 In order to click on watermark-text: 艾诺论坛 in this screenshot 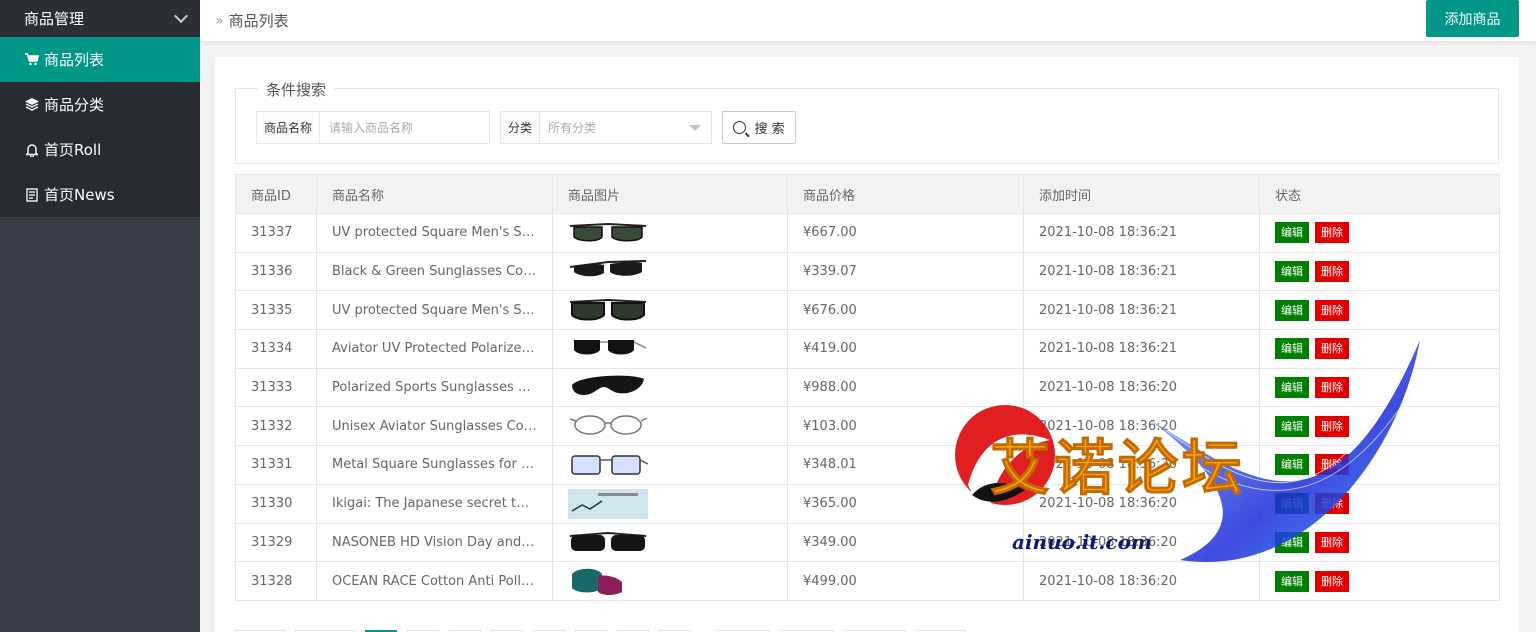, I will do `click(1118, 469)`.